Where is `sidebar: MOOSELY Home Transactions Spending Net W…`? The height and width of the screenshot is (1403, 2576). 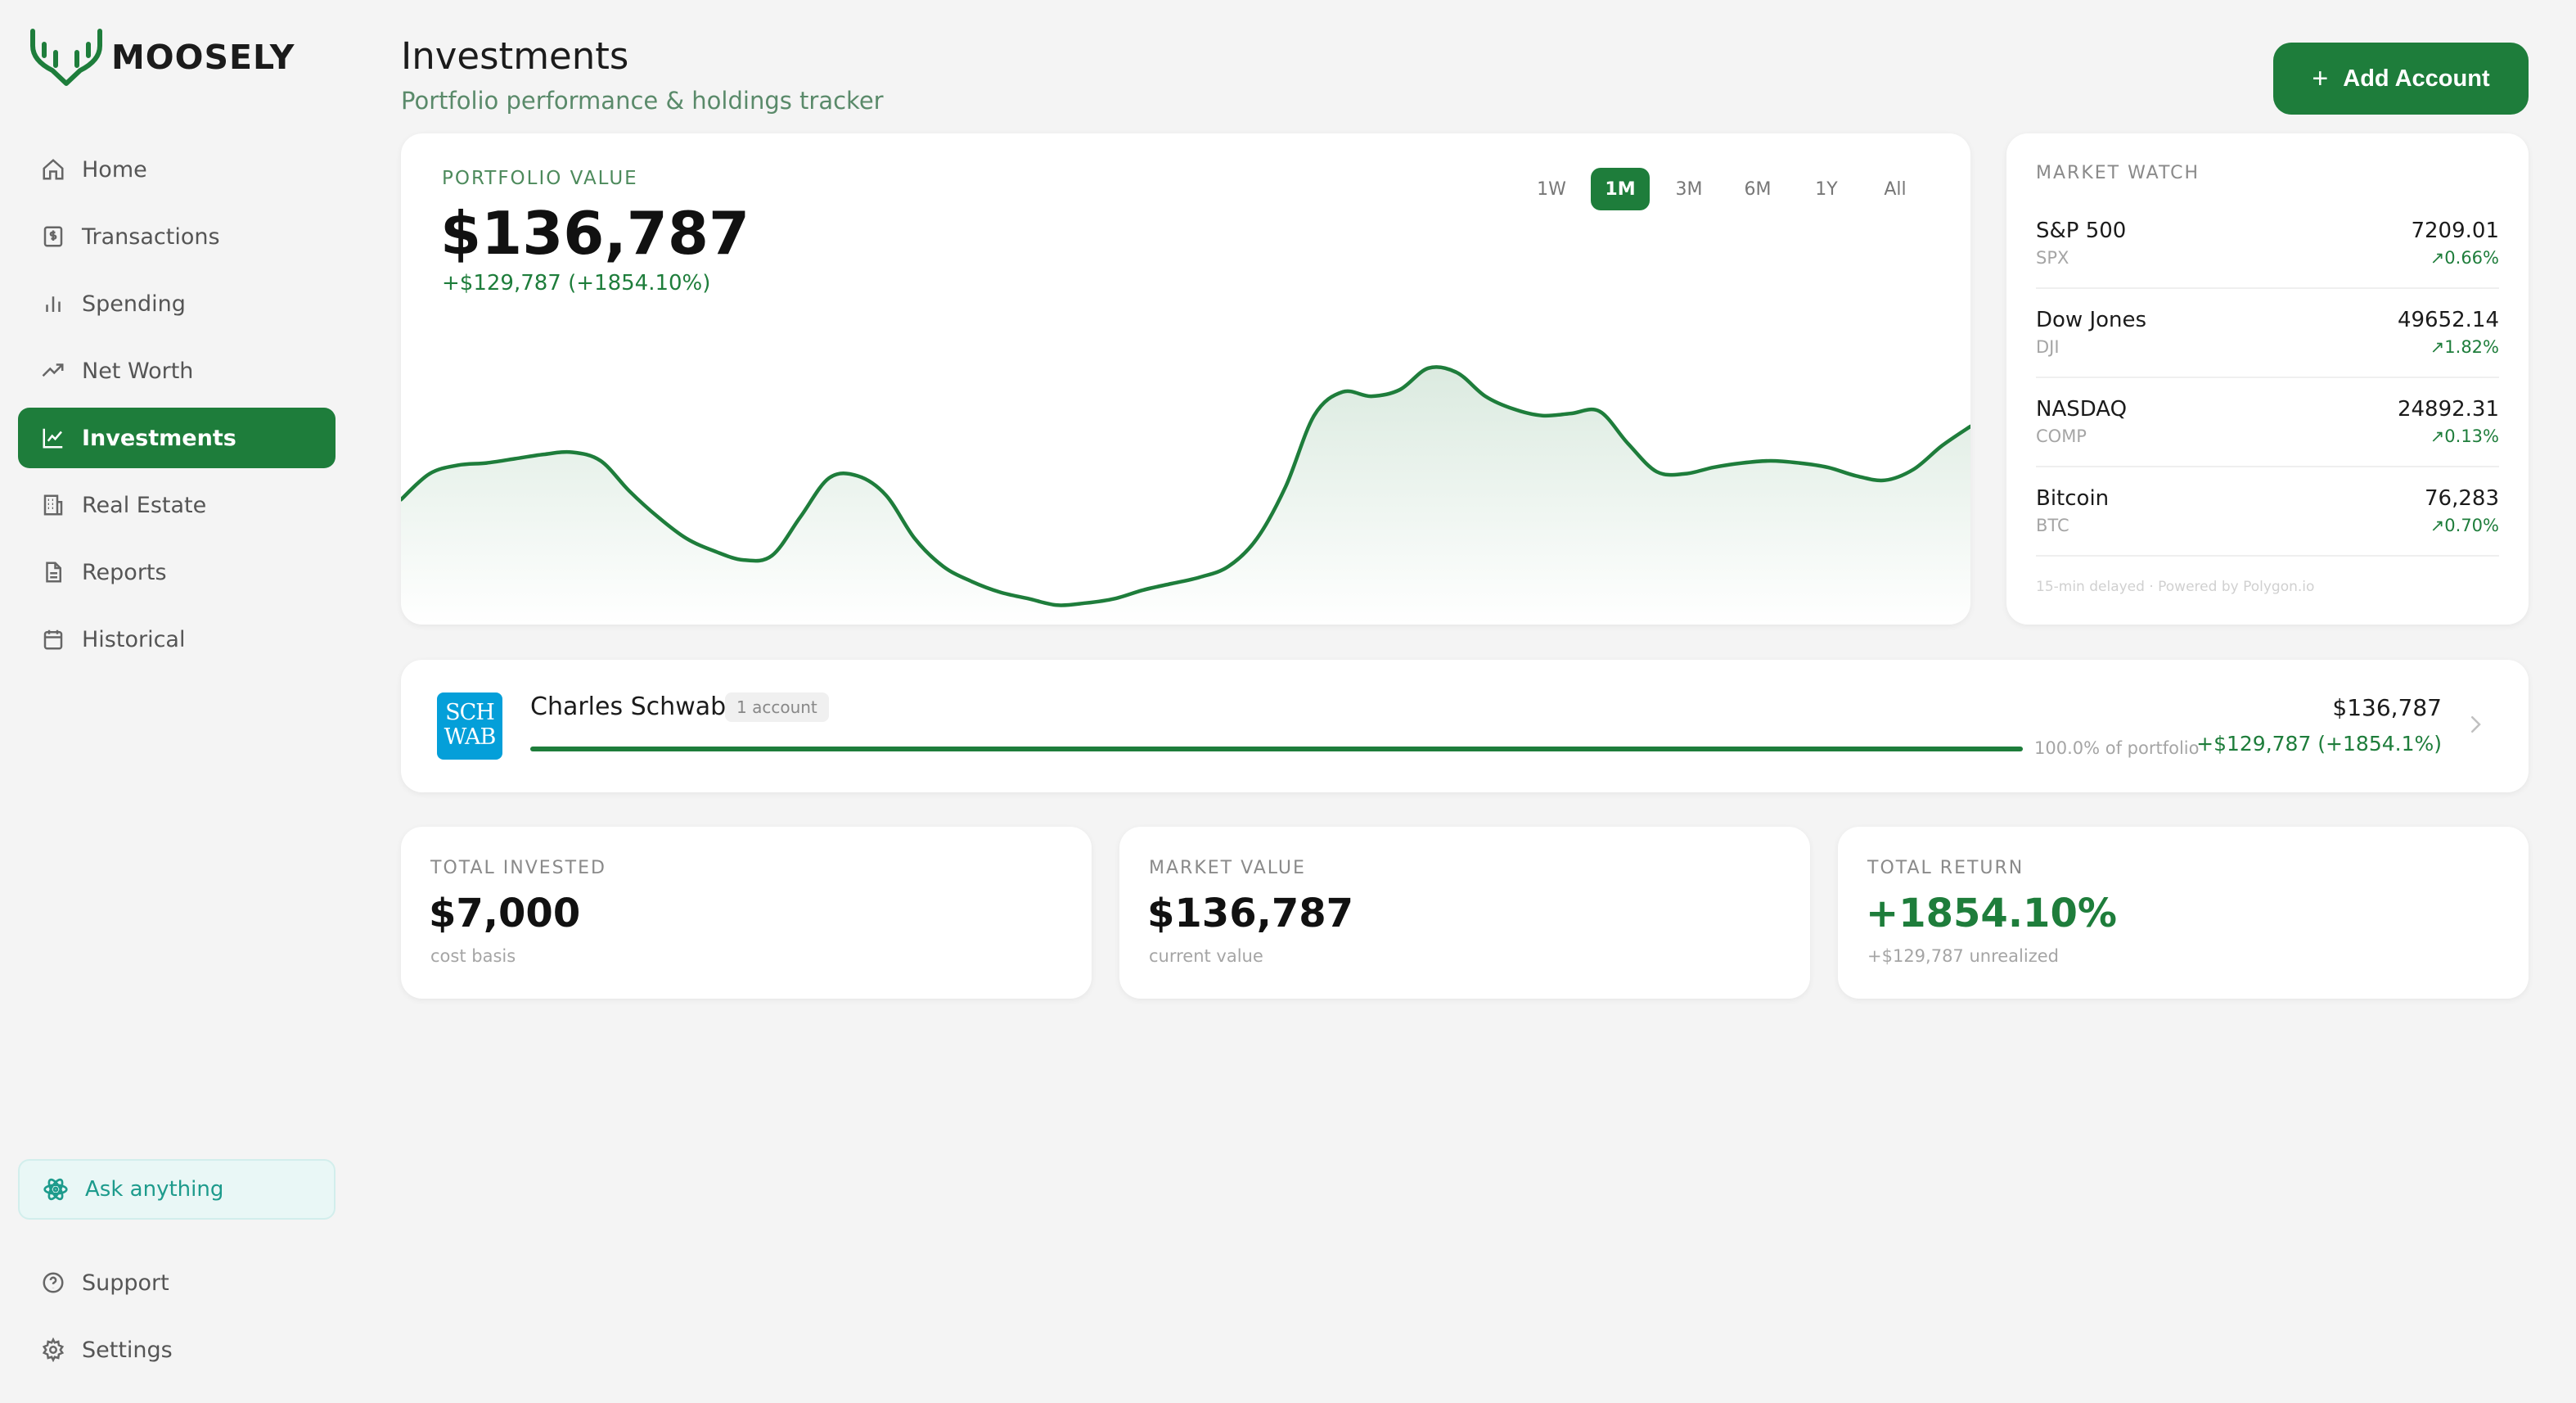
sidebar: MOOSELY Home Transactions Spending Net W… is located at coordinates (176, 701).